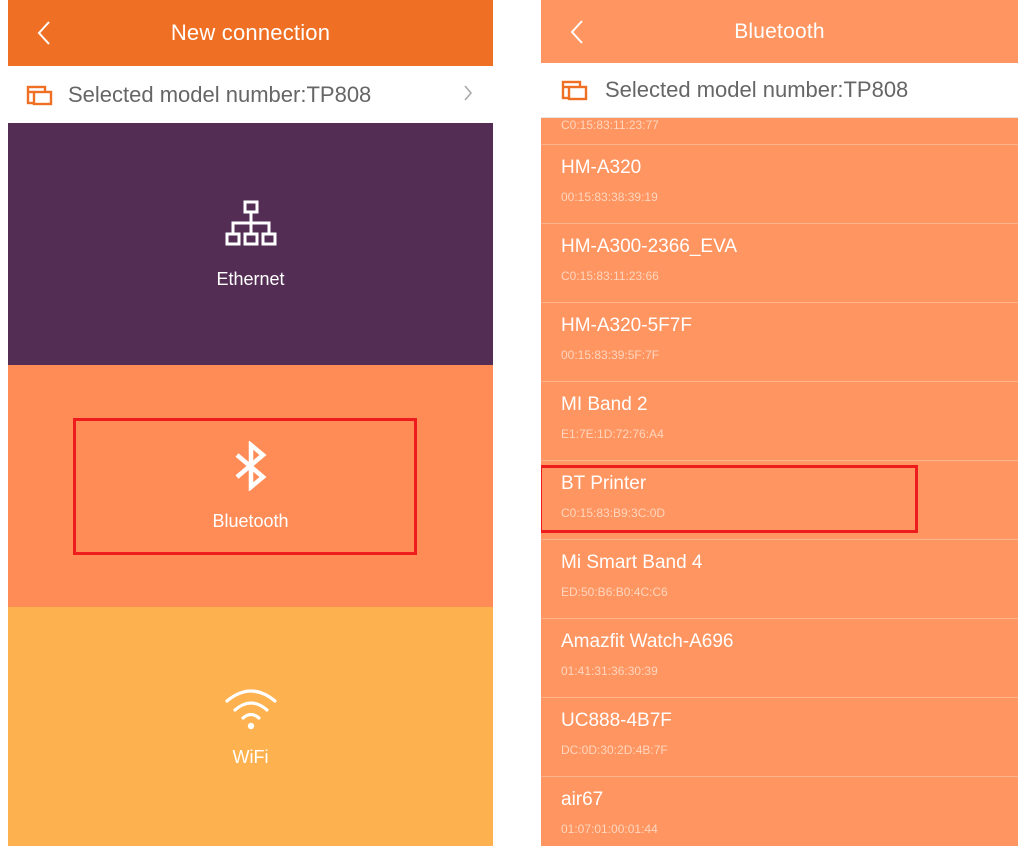  Describe the element at coordinates (610, 125) in the screenshot. I see `device-address: C0:15:83:11:23:77` at that location.